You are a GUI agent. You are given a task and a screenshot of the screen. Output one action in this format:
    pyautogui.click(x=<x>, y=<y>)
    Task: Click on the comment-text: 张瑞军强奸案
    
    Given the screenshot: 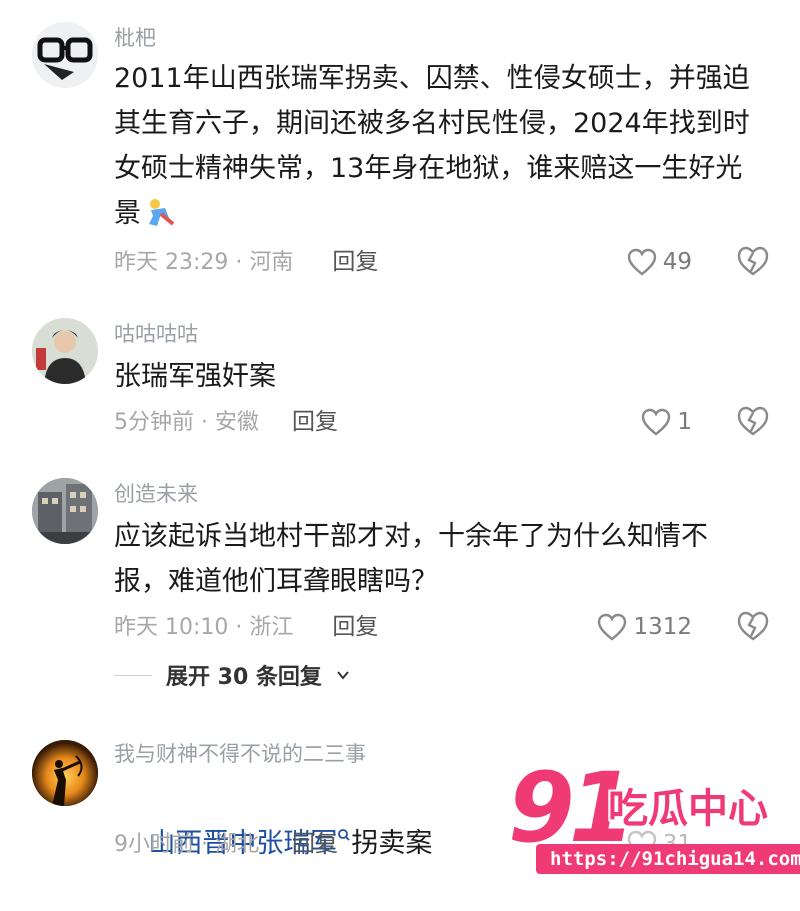 What is the action you would take?
    pyautogui.click(x=195, y=376)
    